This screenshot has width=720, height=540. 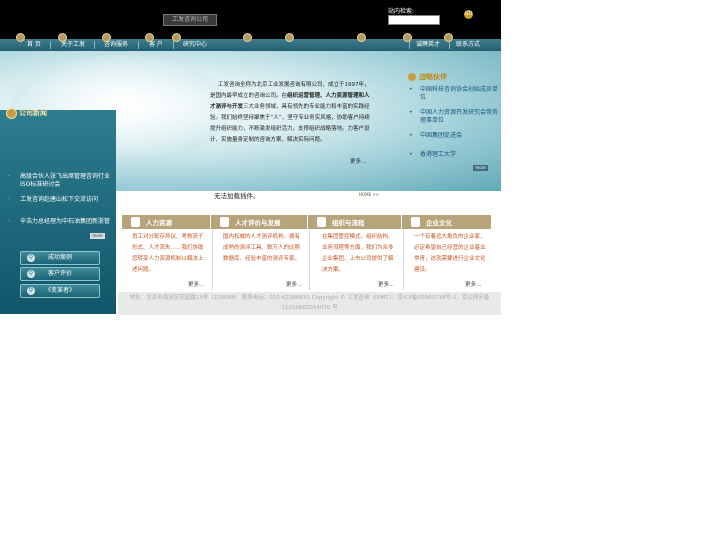 I want to click on partner-item: • 中国集团促进会, so click(x=454, y=136).